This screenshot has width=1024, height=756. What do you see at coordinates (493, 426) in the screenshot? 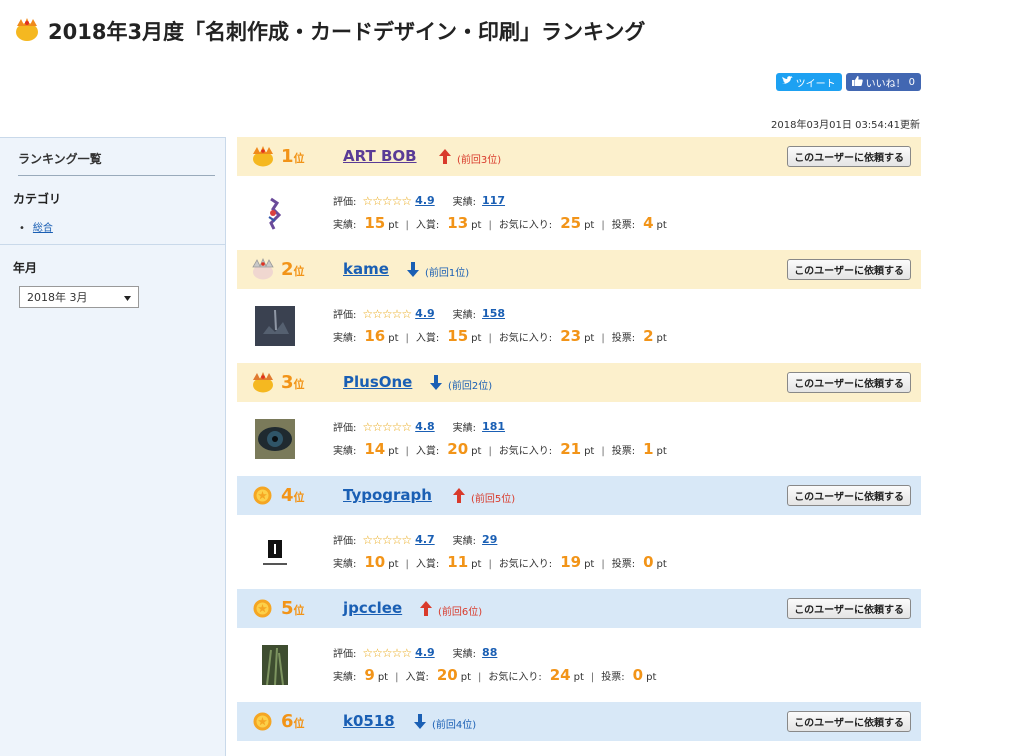
I see `works-count-link: 181` at bounding box center [493, 426].